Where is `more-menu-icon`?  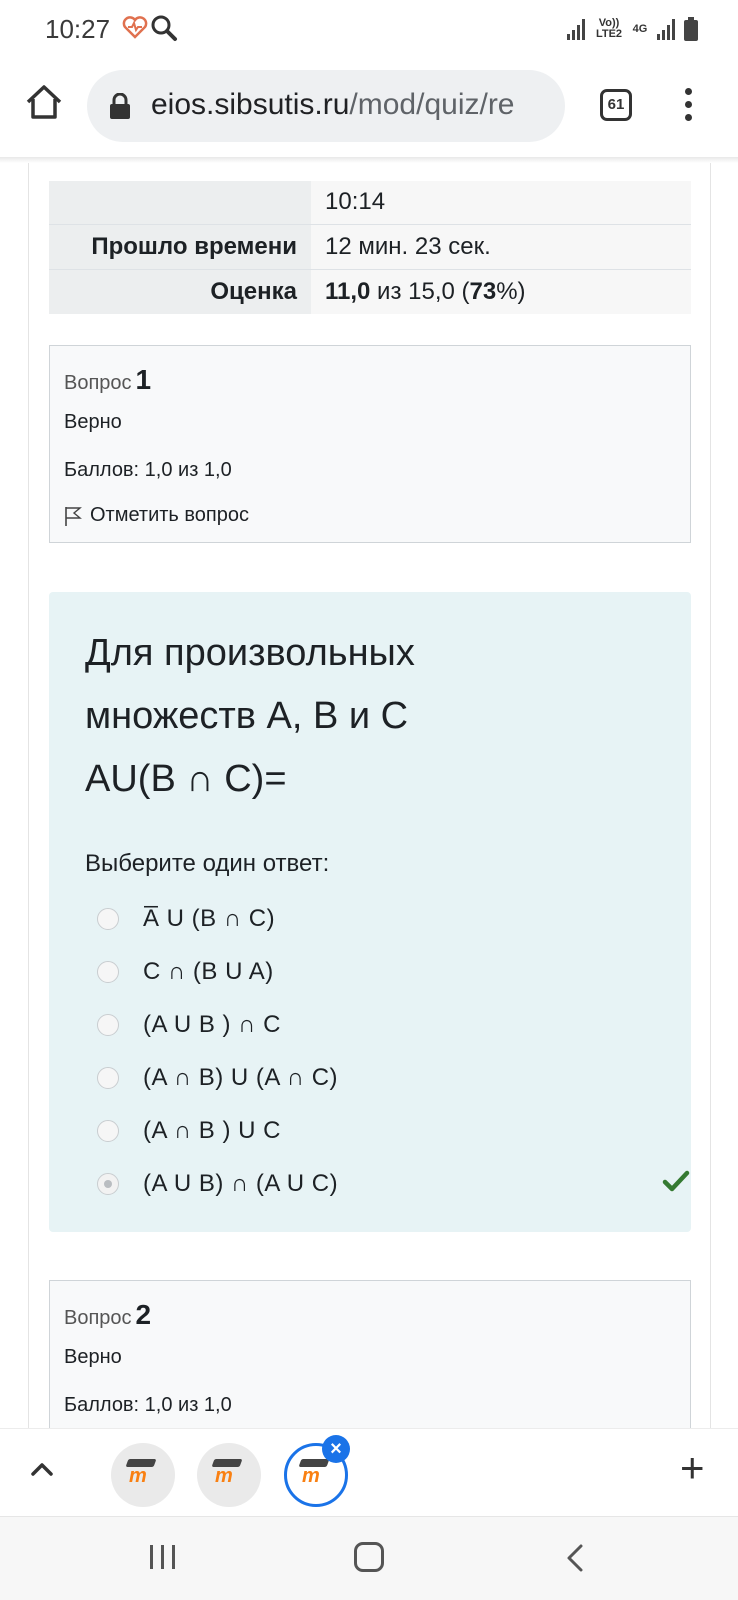
more-menu-icon is located at coordinates (688, 106).